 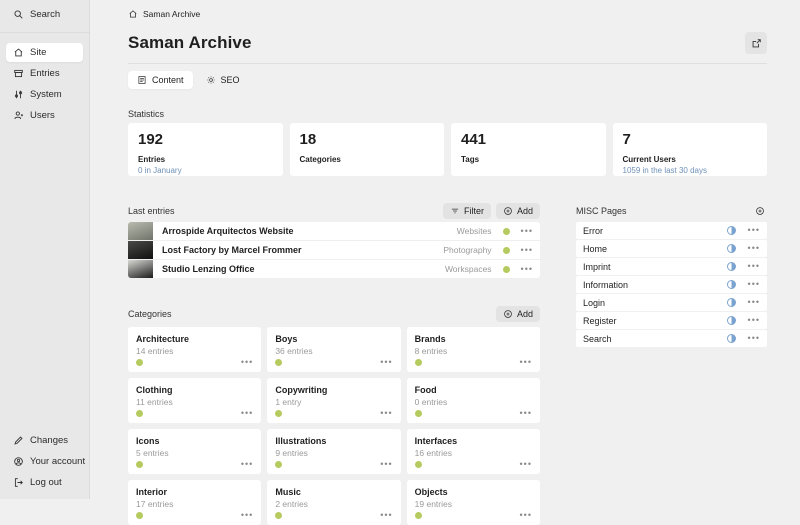 What do you see at coordinates (205, 170) in the screenshot?
I see `statistic-link: 0 in January` at bounding box center [205, 170].